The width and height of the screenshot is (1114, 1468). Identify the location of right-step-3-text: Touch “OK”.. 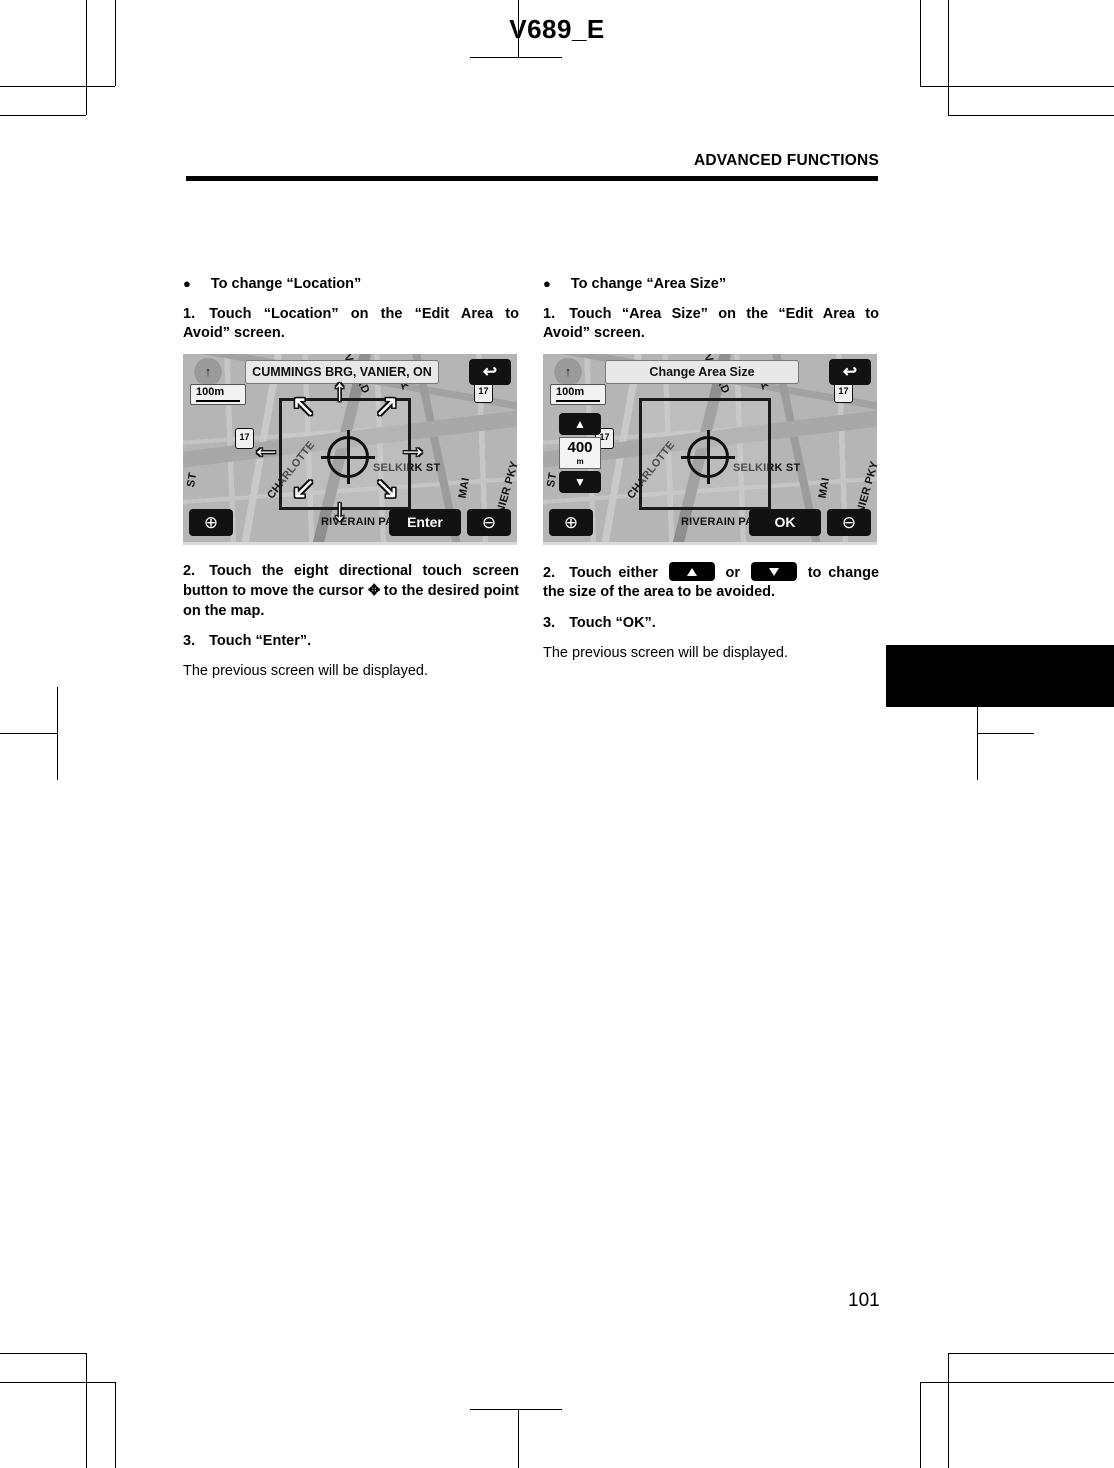
(612, 622).